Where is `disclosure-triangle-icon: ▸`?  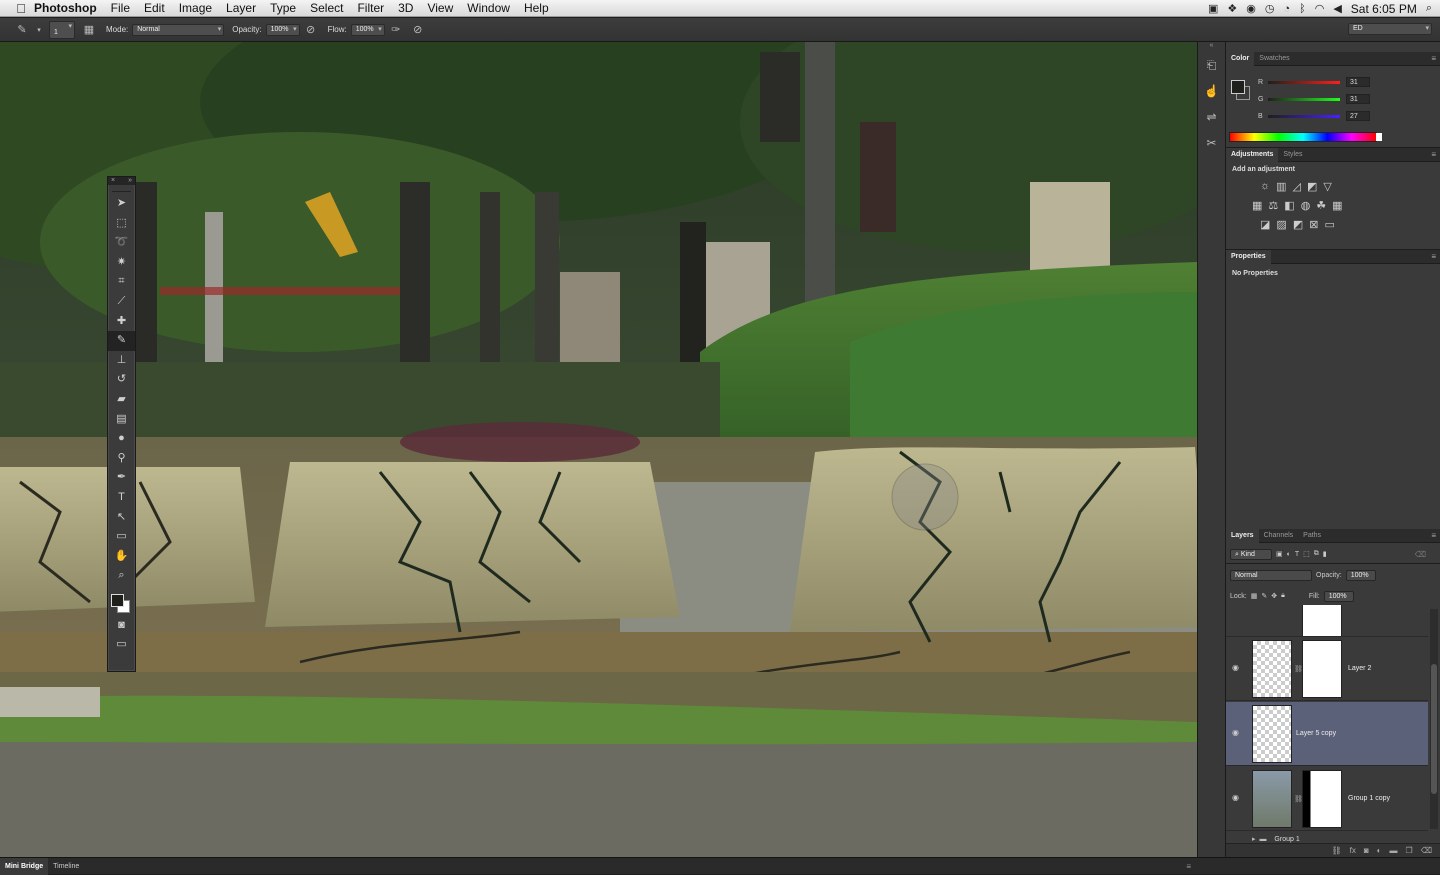
disclosure-triangle-icon: ▸ is located at coordinates (1254, 839).